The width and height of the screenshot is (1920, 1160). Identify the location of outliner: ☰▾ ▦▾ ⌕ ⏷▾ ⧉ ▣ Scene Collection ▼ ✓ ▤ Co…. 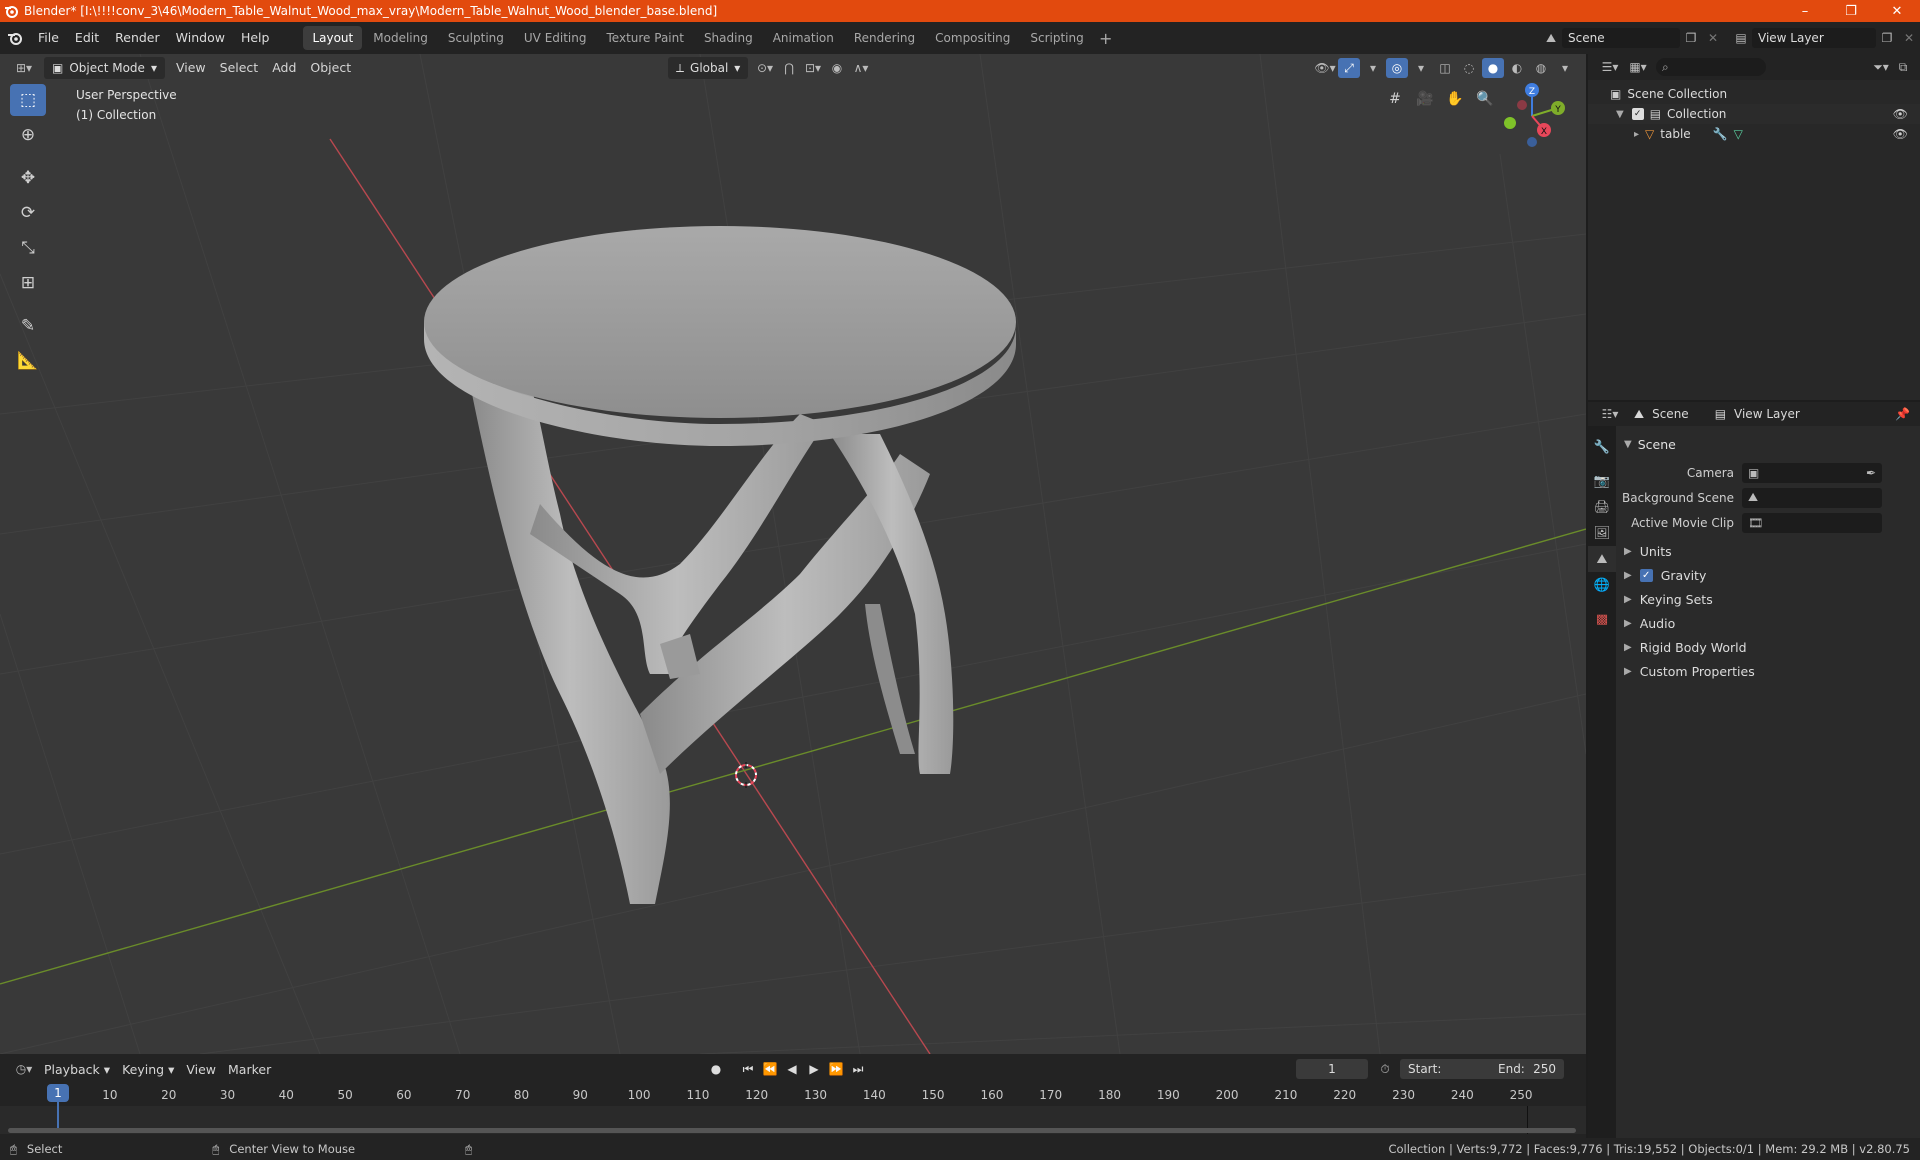
(1754, 227).